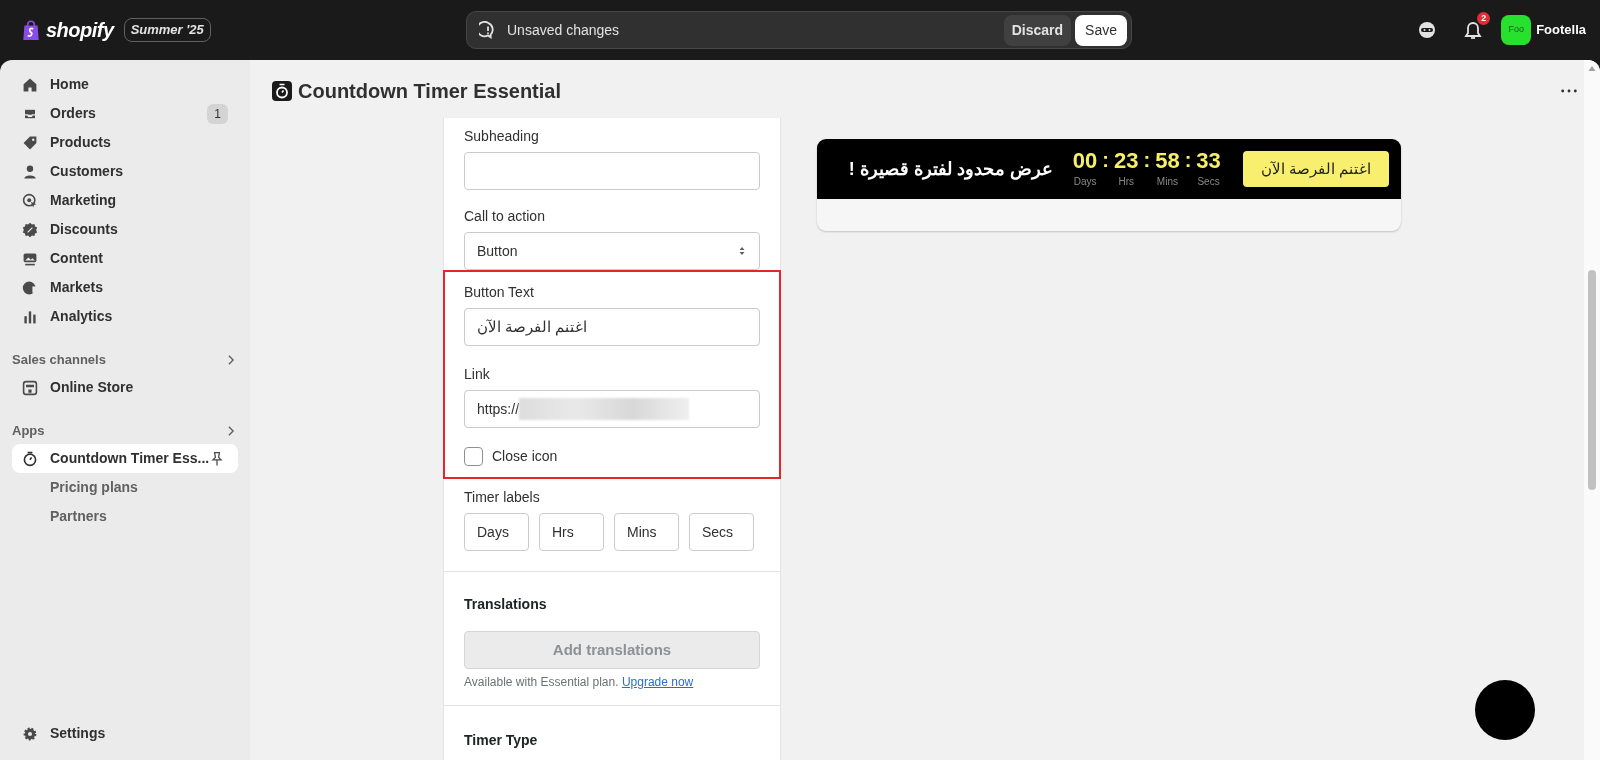  I want to click on field-label: Subheading, so click(502, 136).